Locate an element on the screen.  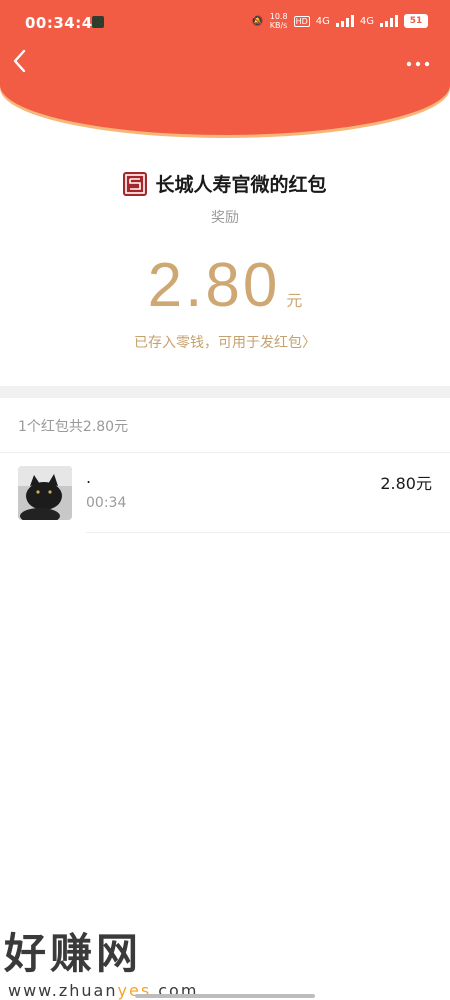
net-label-1: 4G is located at coordinates (322, 21).